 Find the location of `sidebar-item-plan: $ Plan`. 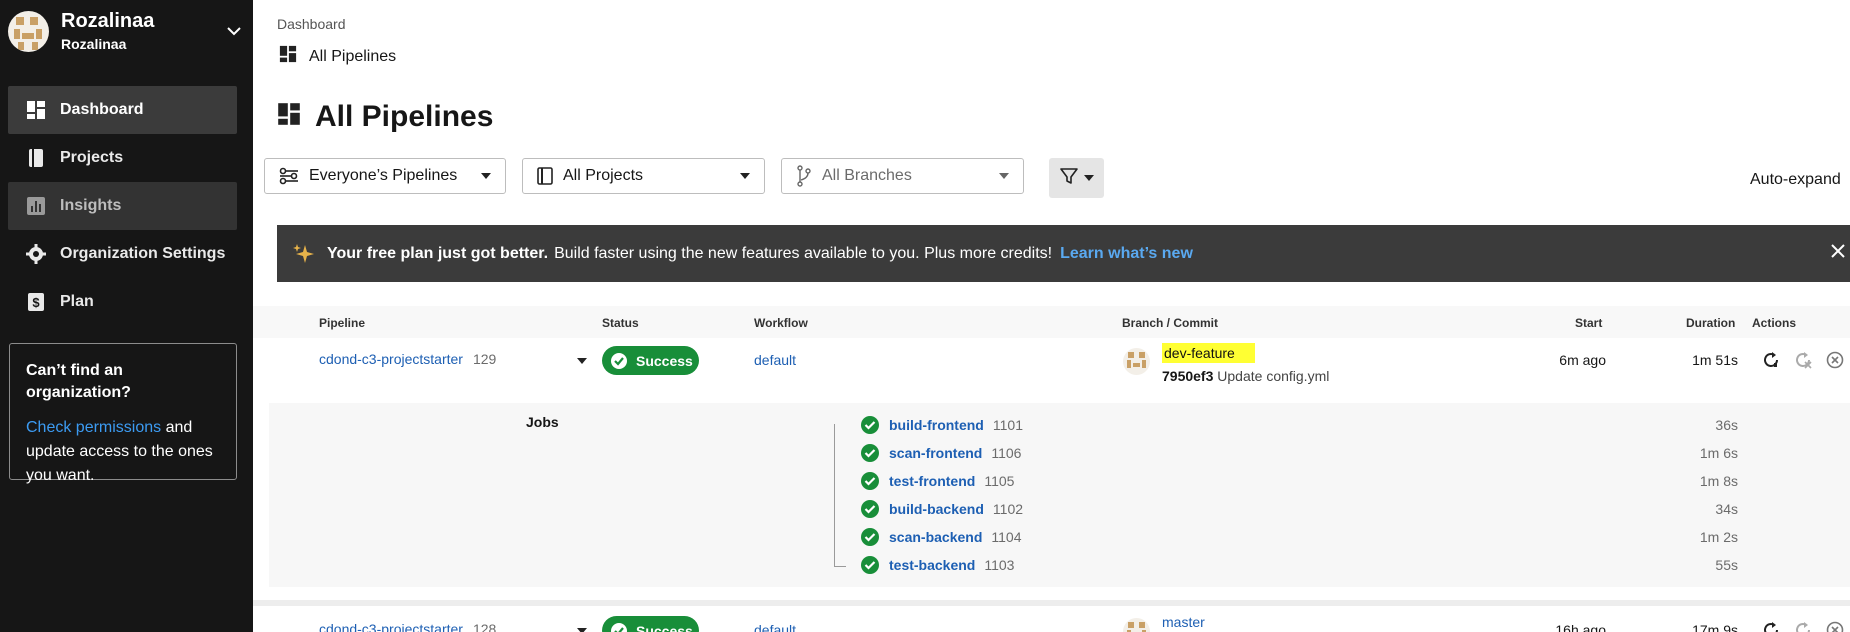

sidebar-item-plan: $ Plan is located at coordinates (122, 302).